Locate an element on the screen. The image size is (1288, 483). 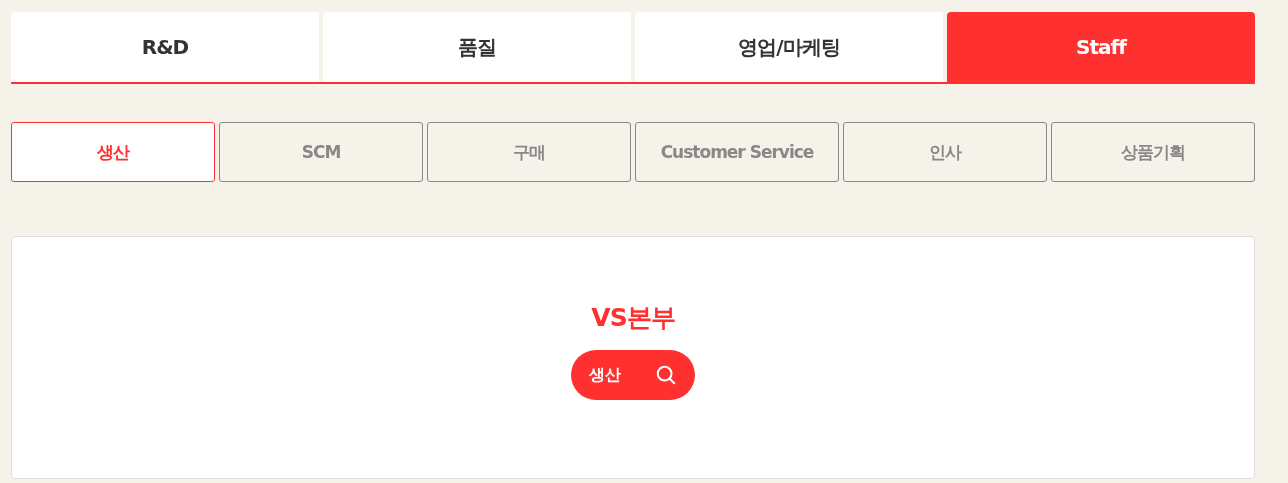
category-tab: R&D is located at coordinates (165, 47).